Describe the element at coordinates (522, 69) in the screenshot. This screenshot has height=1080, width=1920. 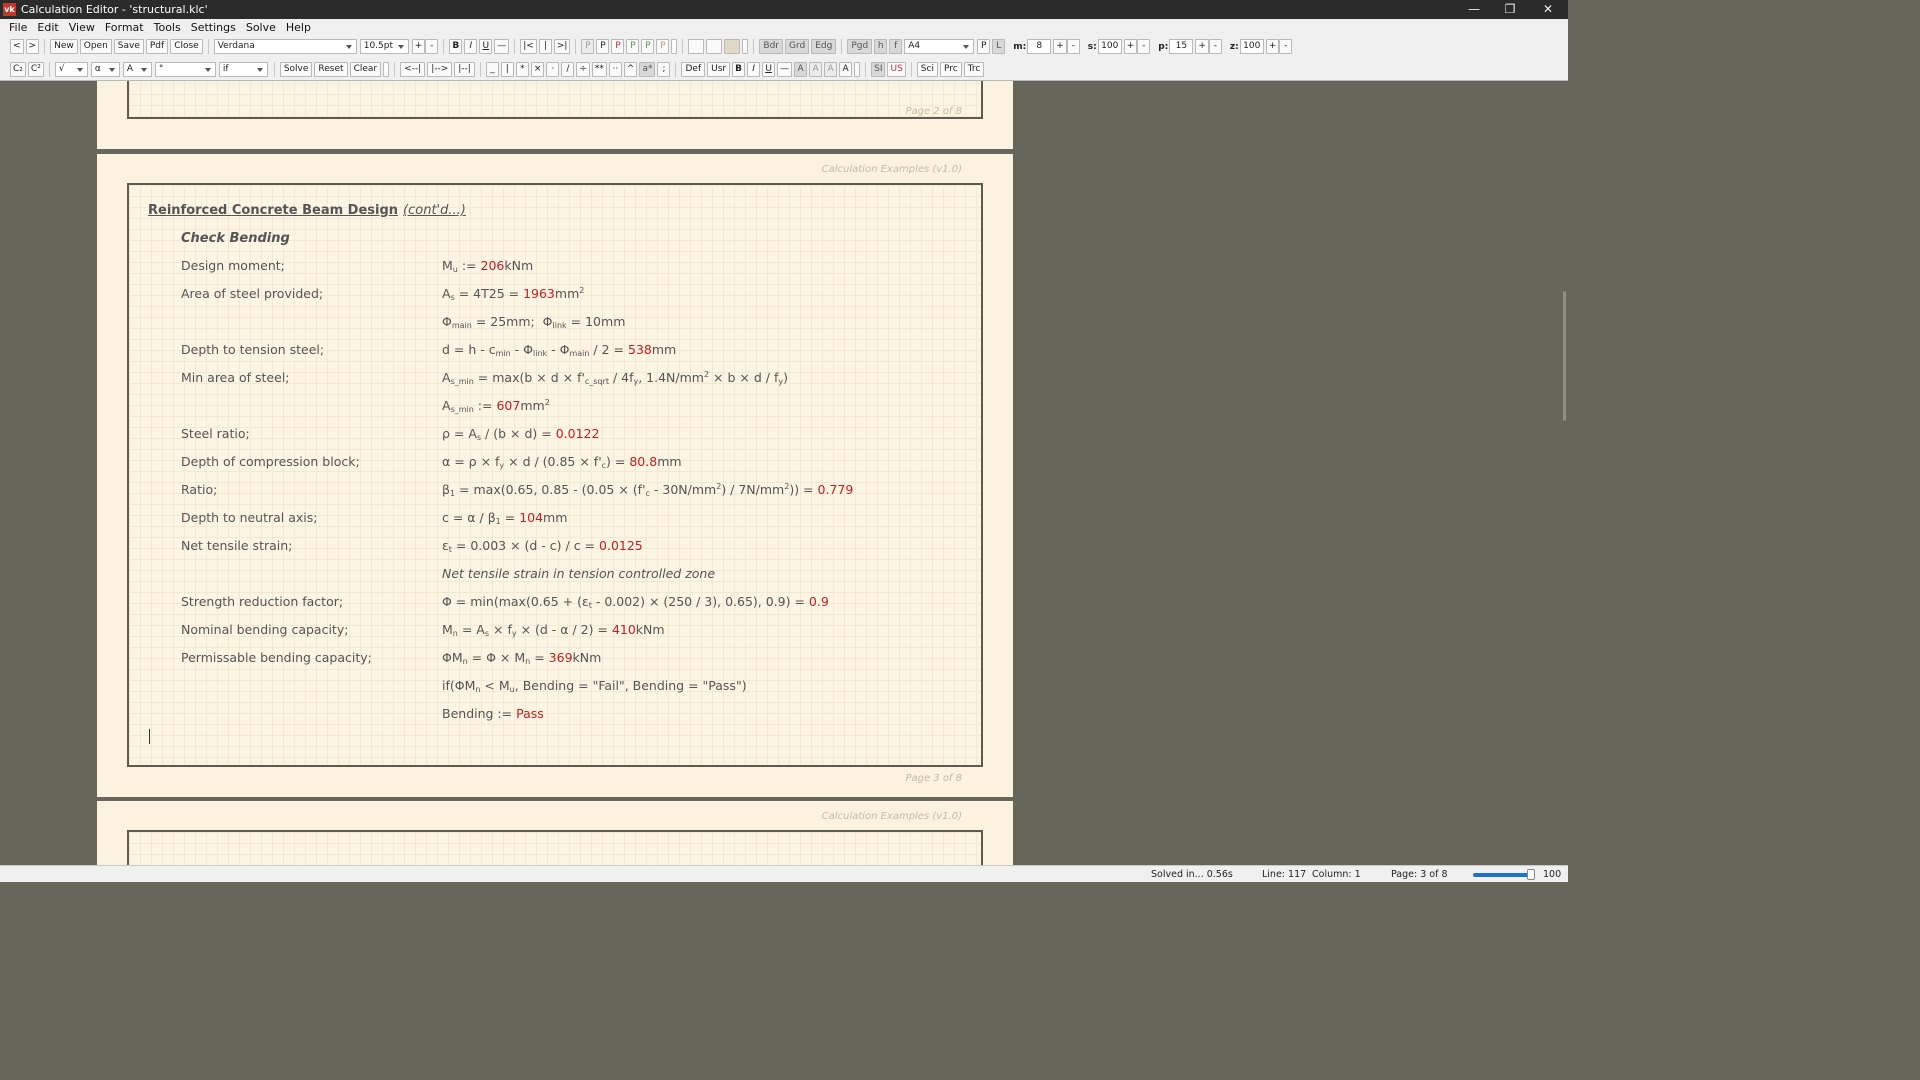
I see `operator-button: *` at that location.